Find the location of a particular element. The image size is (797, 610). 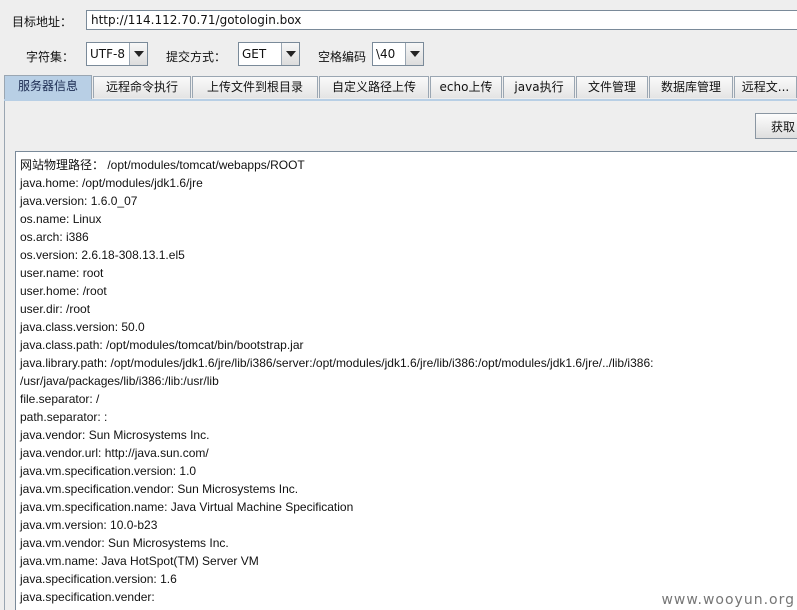

target-url-input: http://114.112.70.71/gotologin.box is located at coordinates (441, 20).